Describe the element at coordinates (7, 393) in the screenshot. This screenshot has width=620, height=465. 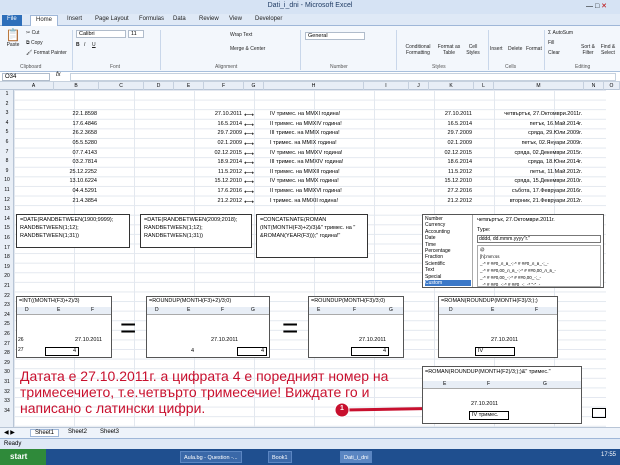
I see `row-header: 32` at that location.